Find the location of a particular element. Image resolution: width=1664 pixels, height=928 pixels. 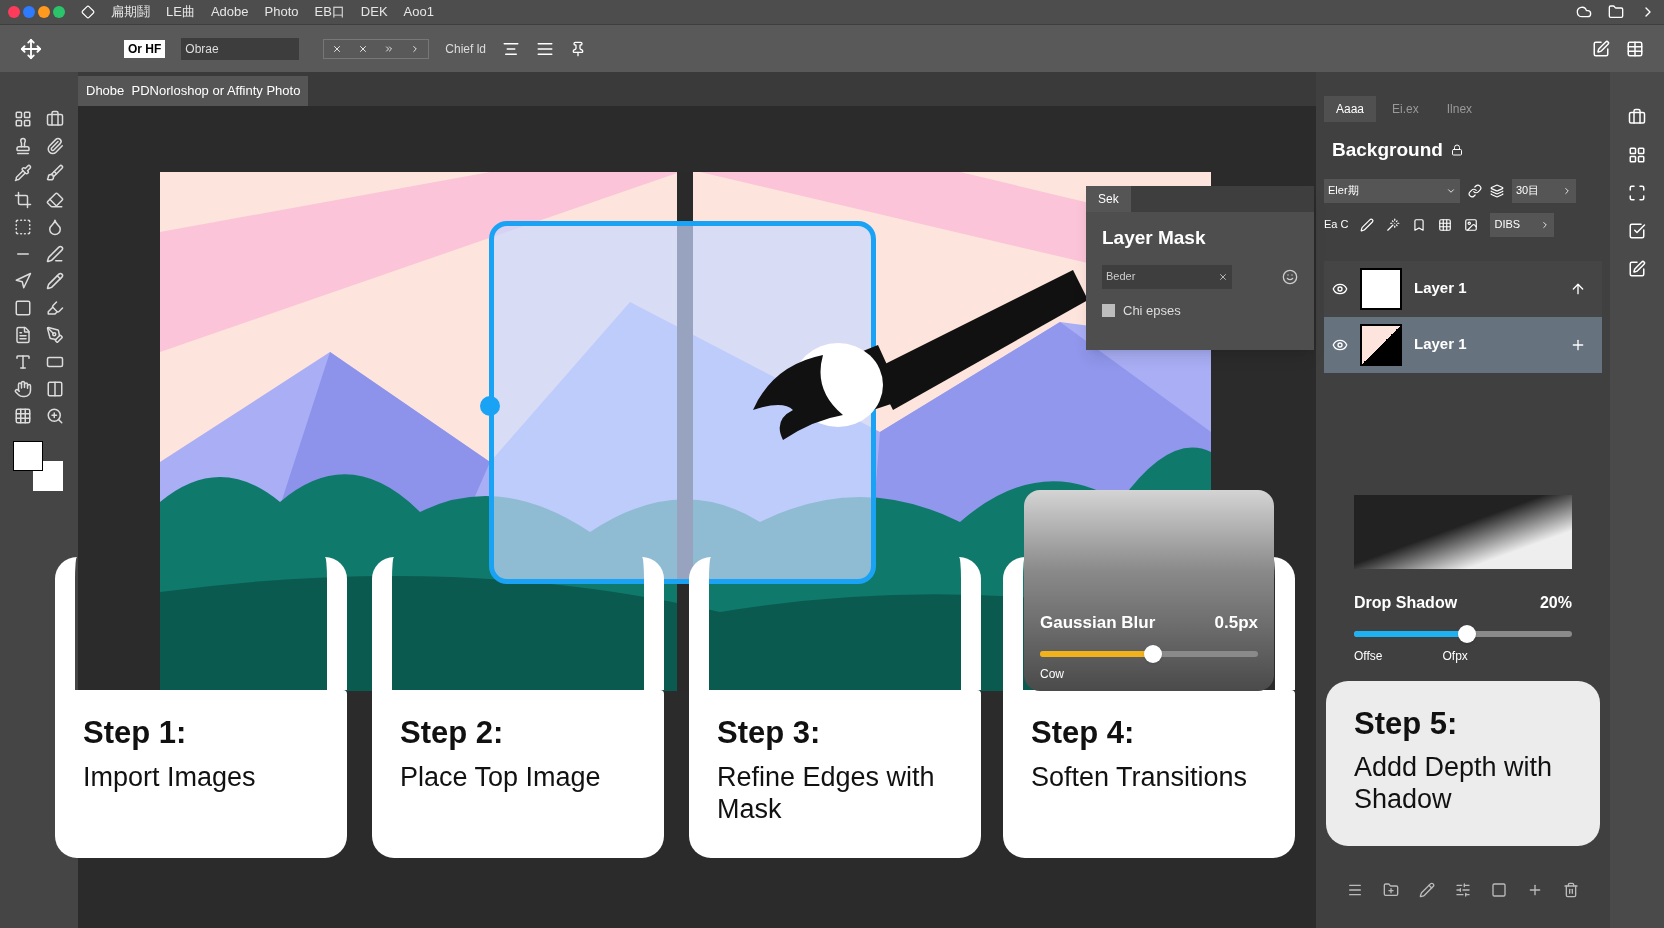

link-icon is located at coordinates (1475, 190).